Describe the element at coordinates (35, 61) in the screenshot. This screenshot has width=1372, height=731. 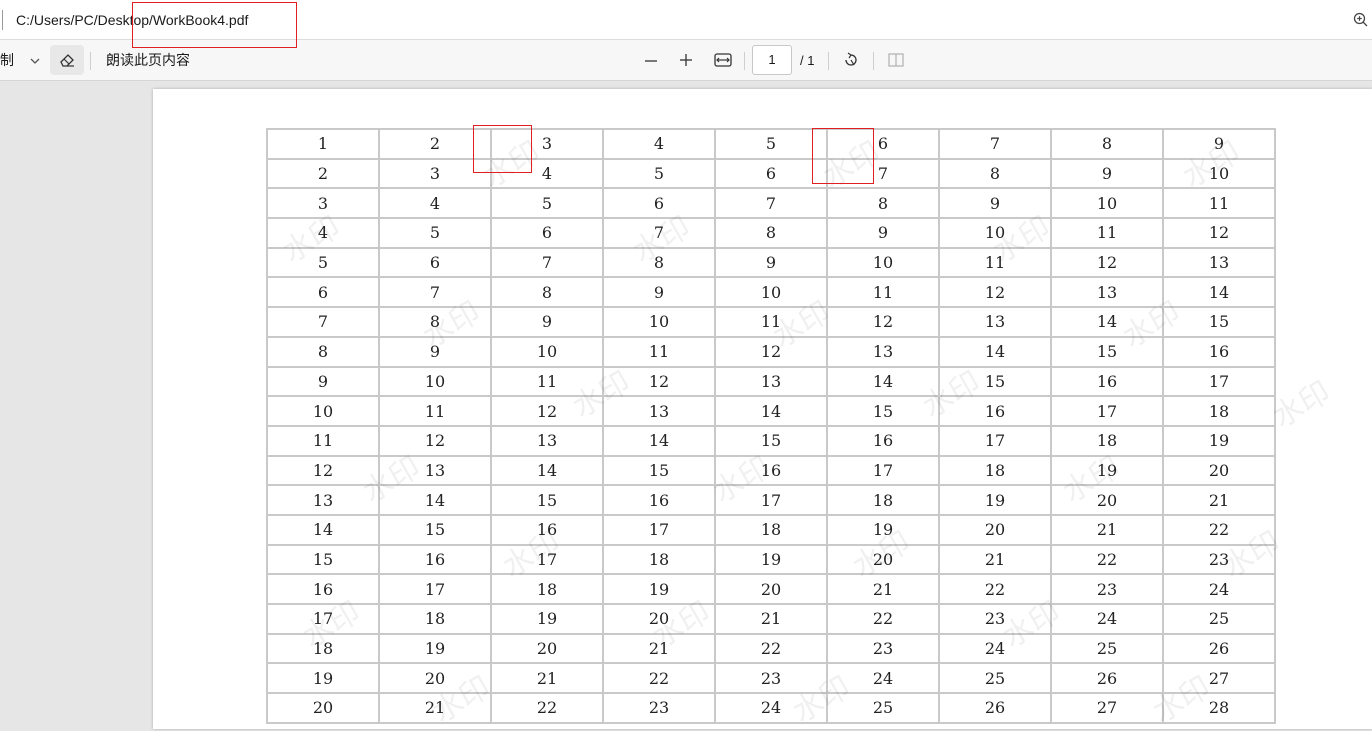
I see `chevron-down-icon` at that location.